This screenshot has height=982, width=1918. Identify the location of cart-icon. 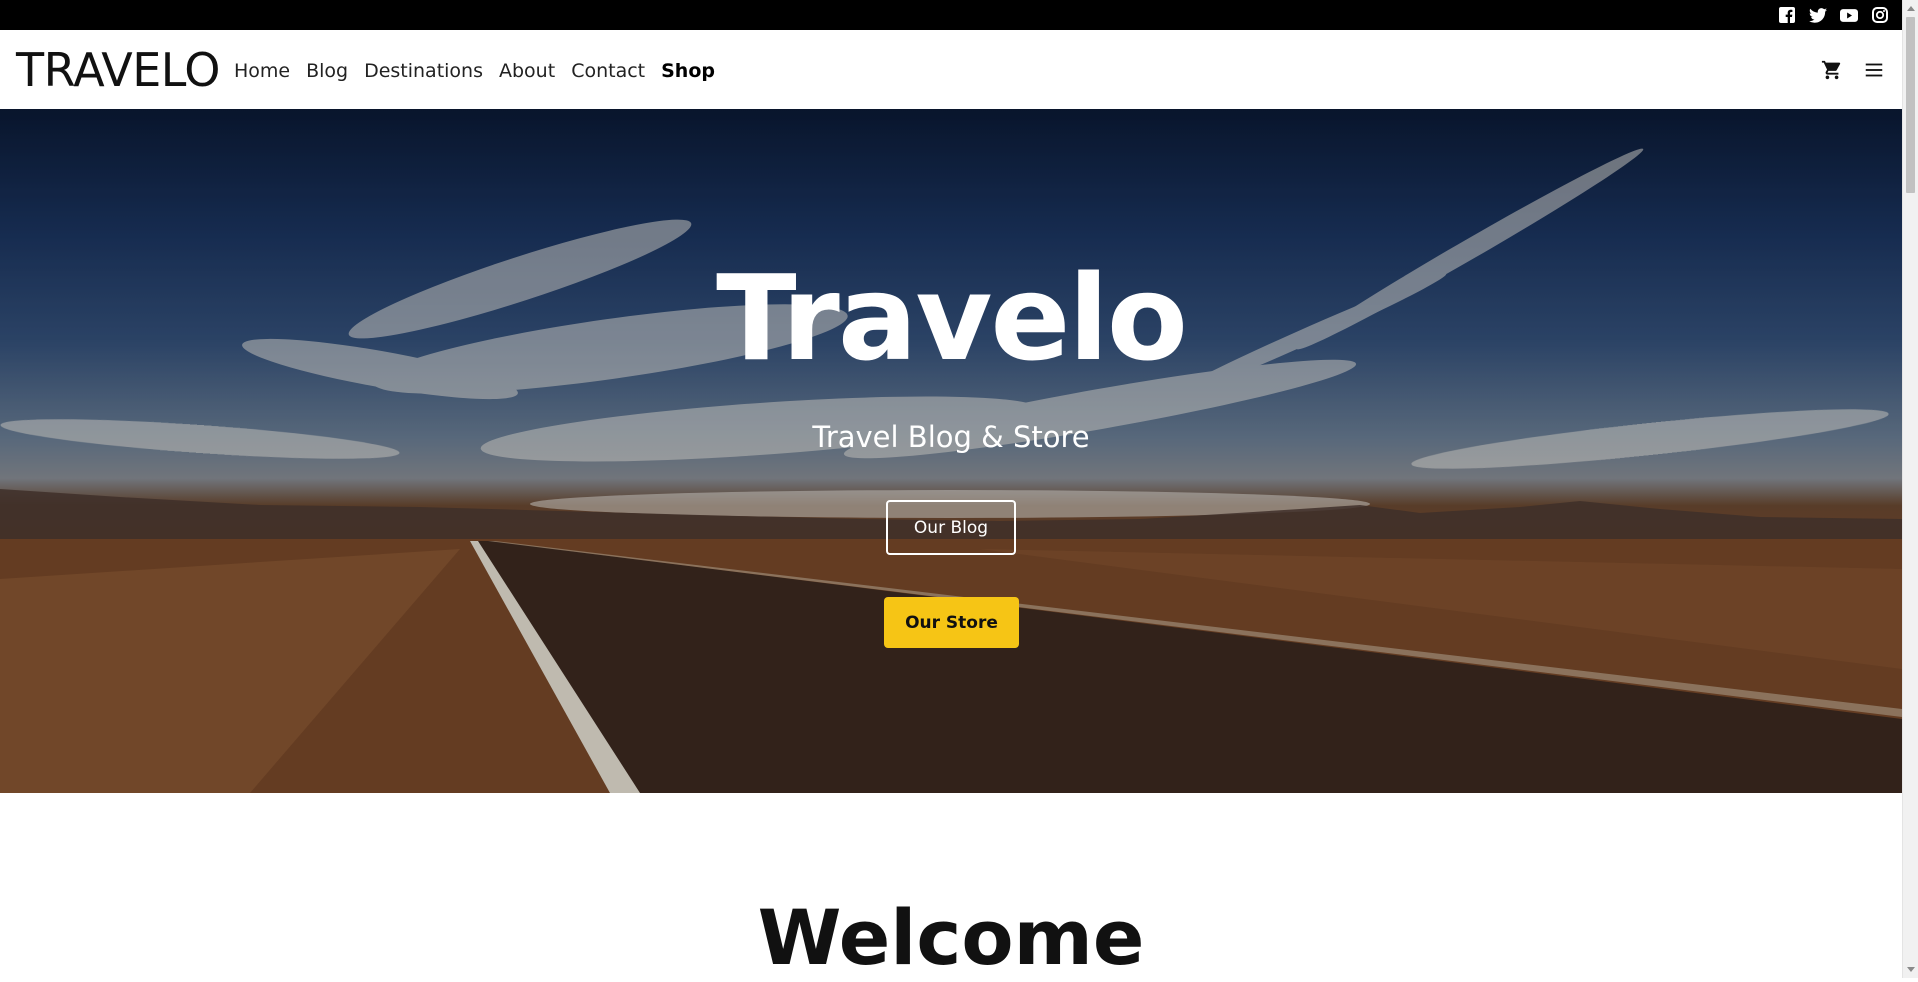
(1832, 70).